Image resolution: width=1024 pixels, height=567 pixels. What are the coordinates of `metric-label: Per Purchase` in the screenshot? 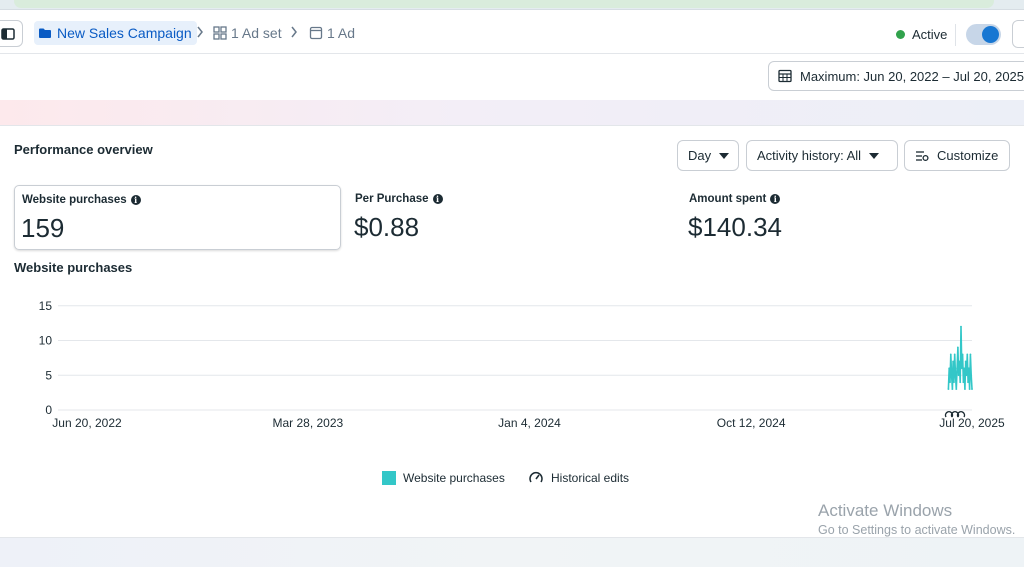 It's located at (392, 199).